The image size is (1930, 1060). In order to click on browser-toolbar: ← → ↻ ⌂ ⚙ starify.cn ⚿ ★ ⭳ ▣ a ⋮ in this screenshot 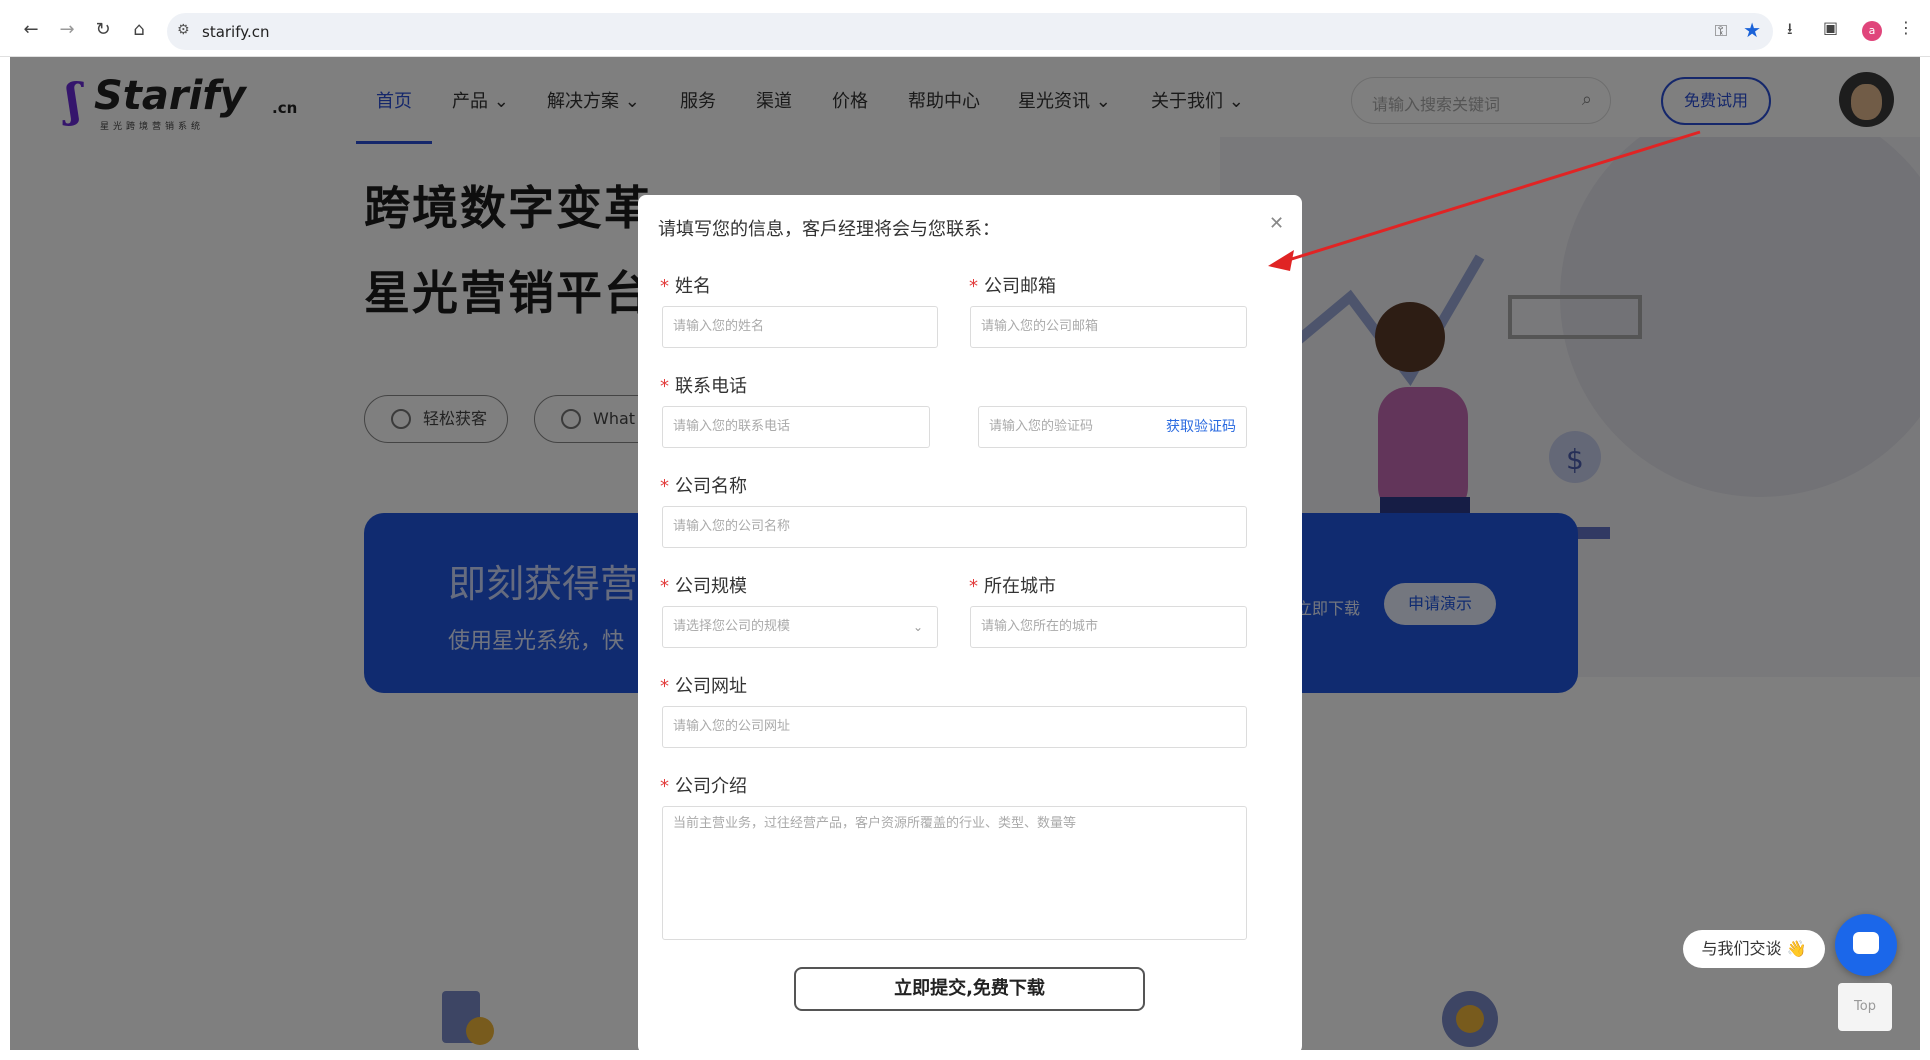, I will do `click(965, 28)`.